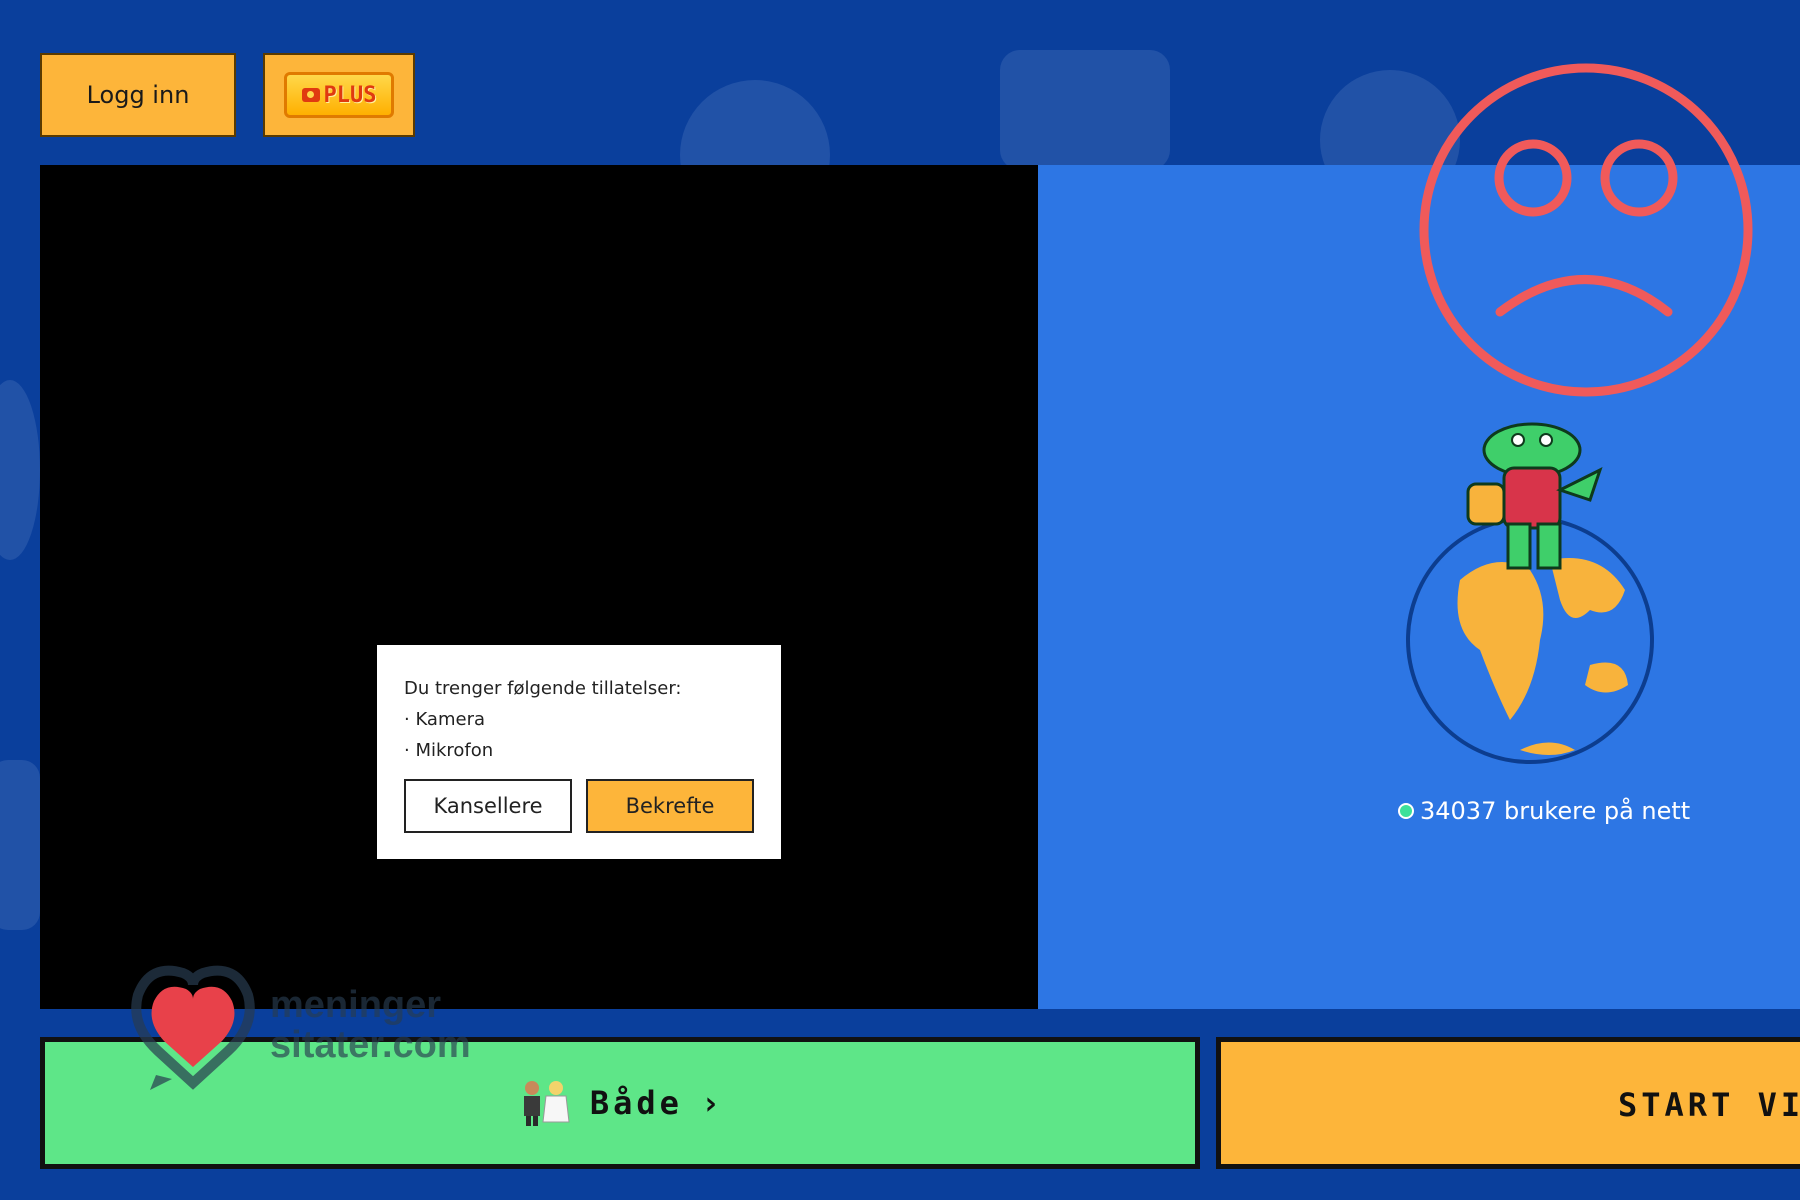 This screenshot has width=1800, height=1200. Describe the element at coordinates (1586, 230) in the screenshot. I see `sad-face-icon` at that location.